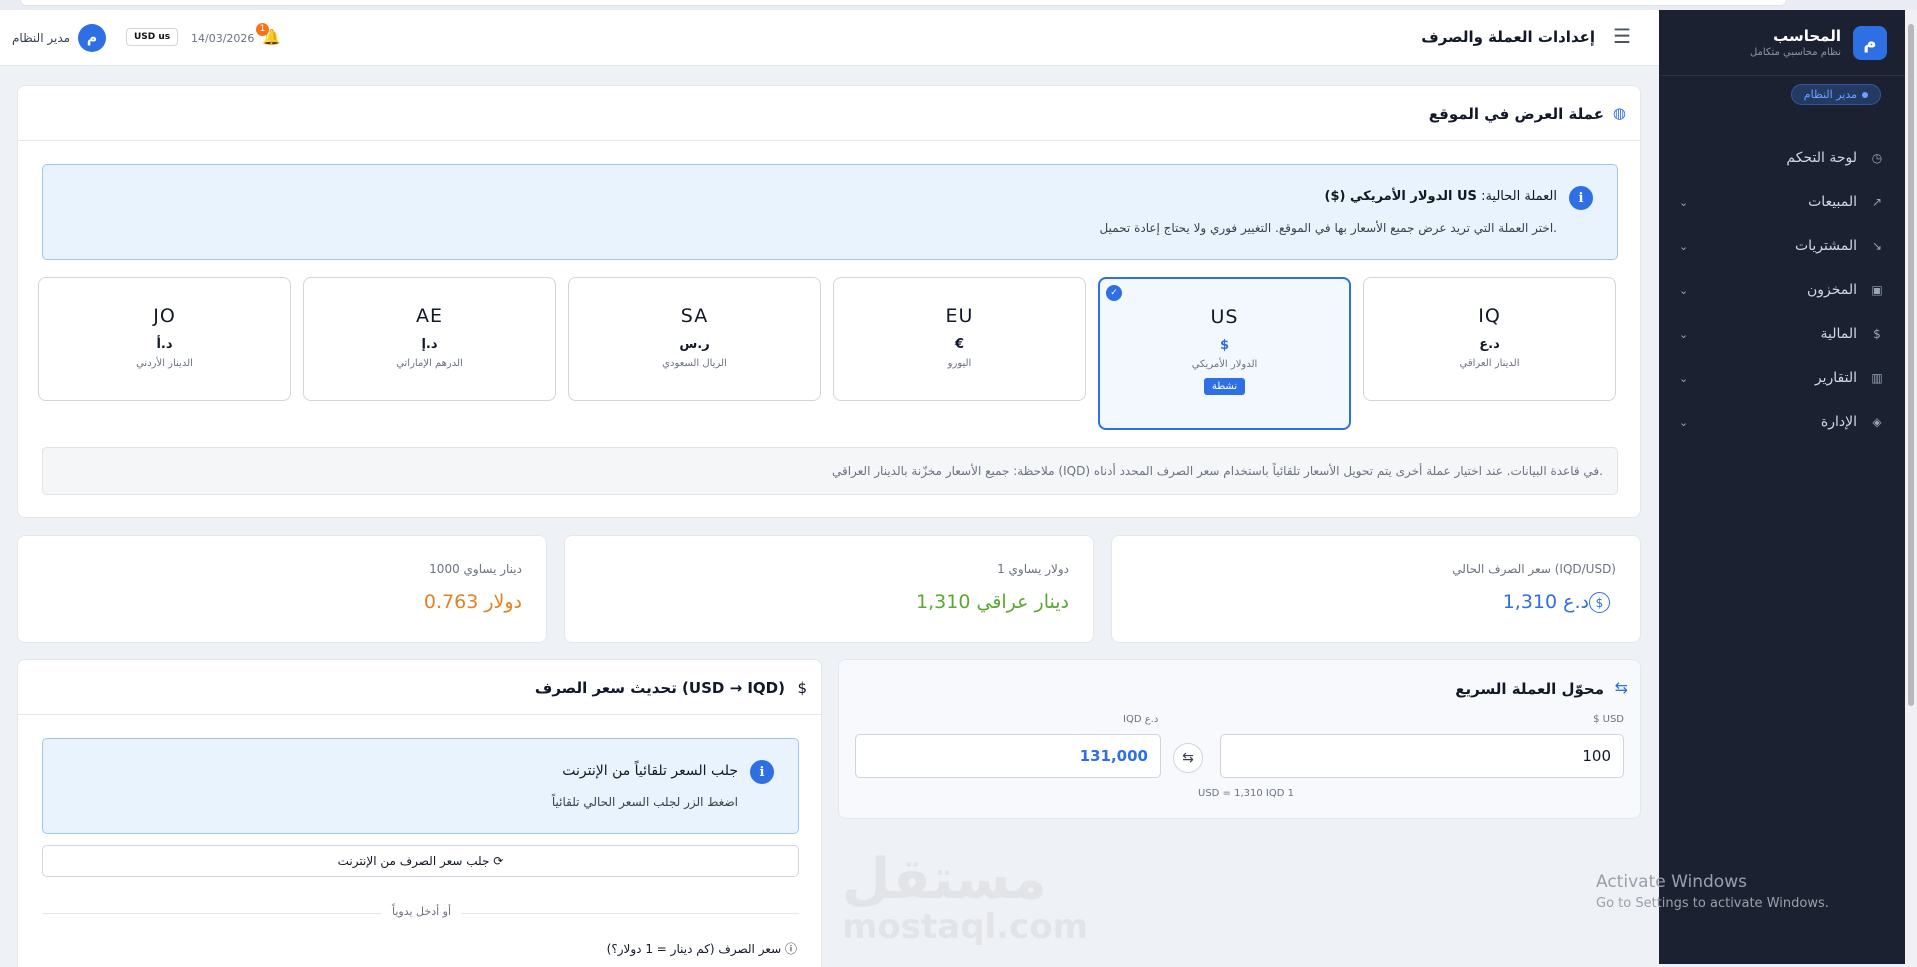 The height and width of the screenshot is (967, 1917). What do you see at coordinates (1188, 758) in the screenshot?
I see `swap-button: ⇆` at bounding box center [1188, 758].